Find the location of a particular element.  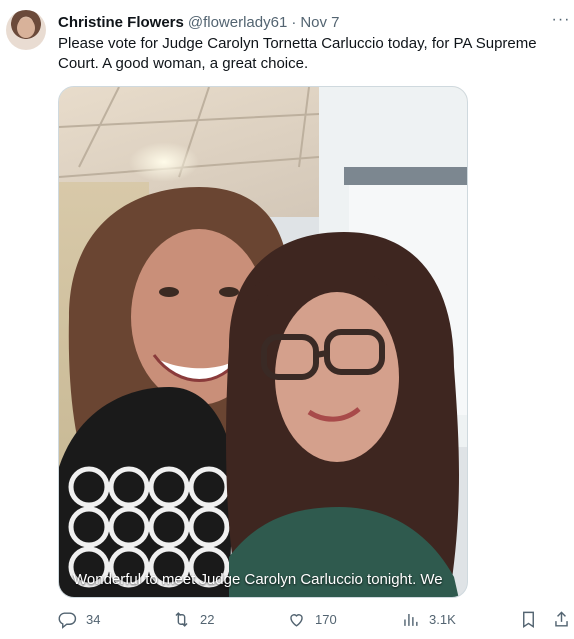

tweet-date: Nov 7 is located at coordinates (319, 22).